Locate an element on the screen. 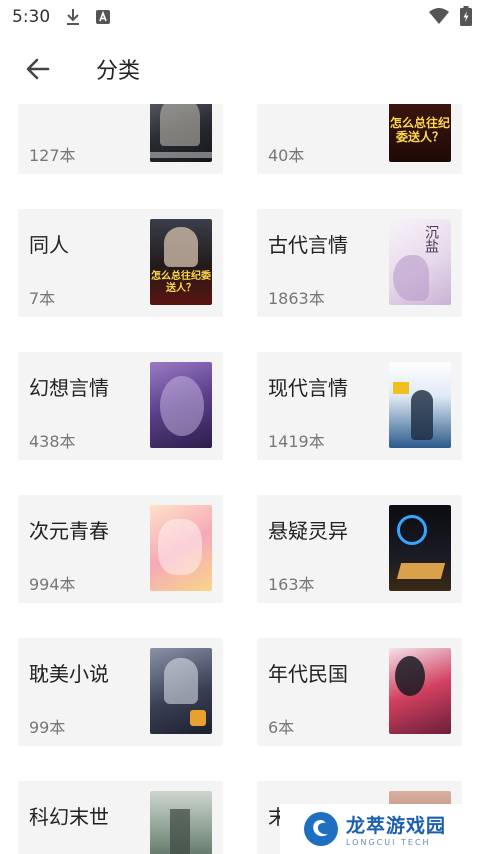  category-count: 1863本 is located at coordinates (296, 298).